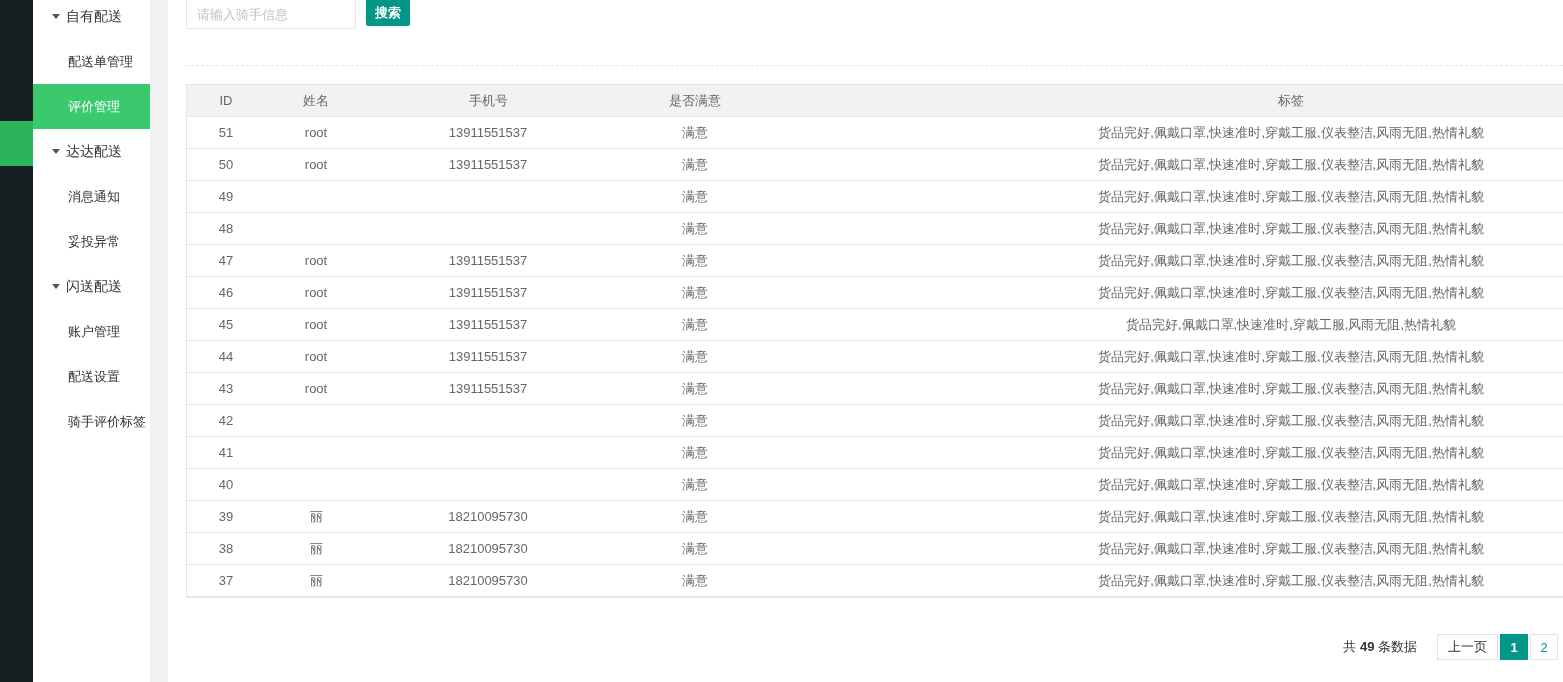  Describe the element at coordinates (91, 421) in the screenshot. I see `menu-item: 骑手评价标签` at that location.